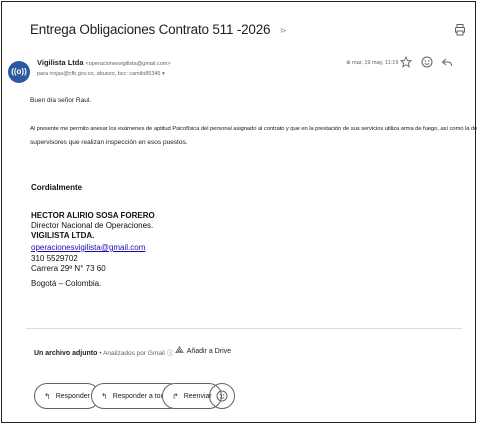 Image resolution: width=477 pixels, height=424 pixels. I want to click on signature-email: operacionesvigilista@gmail.com, so click(88, 247).